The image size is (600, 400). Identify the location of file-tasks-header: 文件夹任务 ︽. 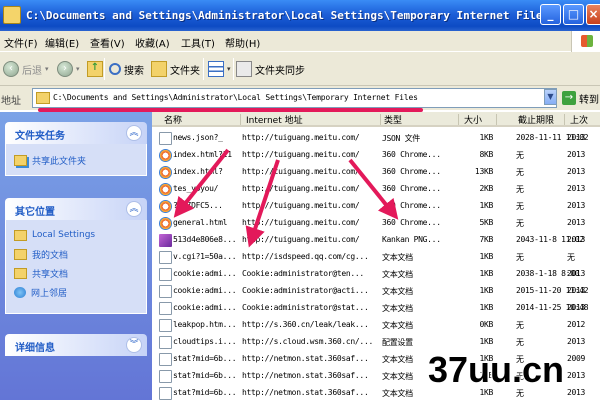
(76, 133).